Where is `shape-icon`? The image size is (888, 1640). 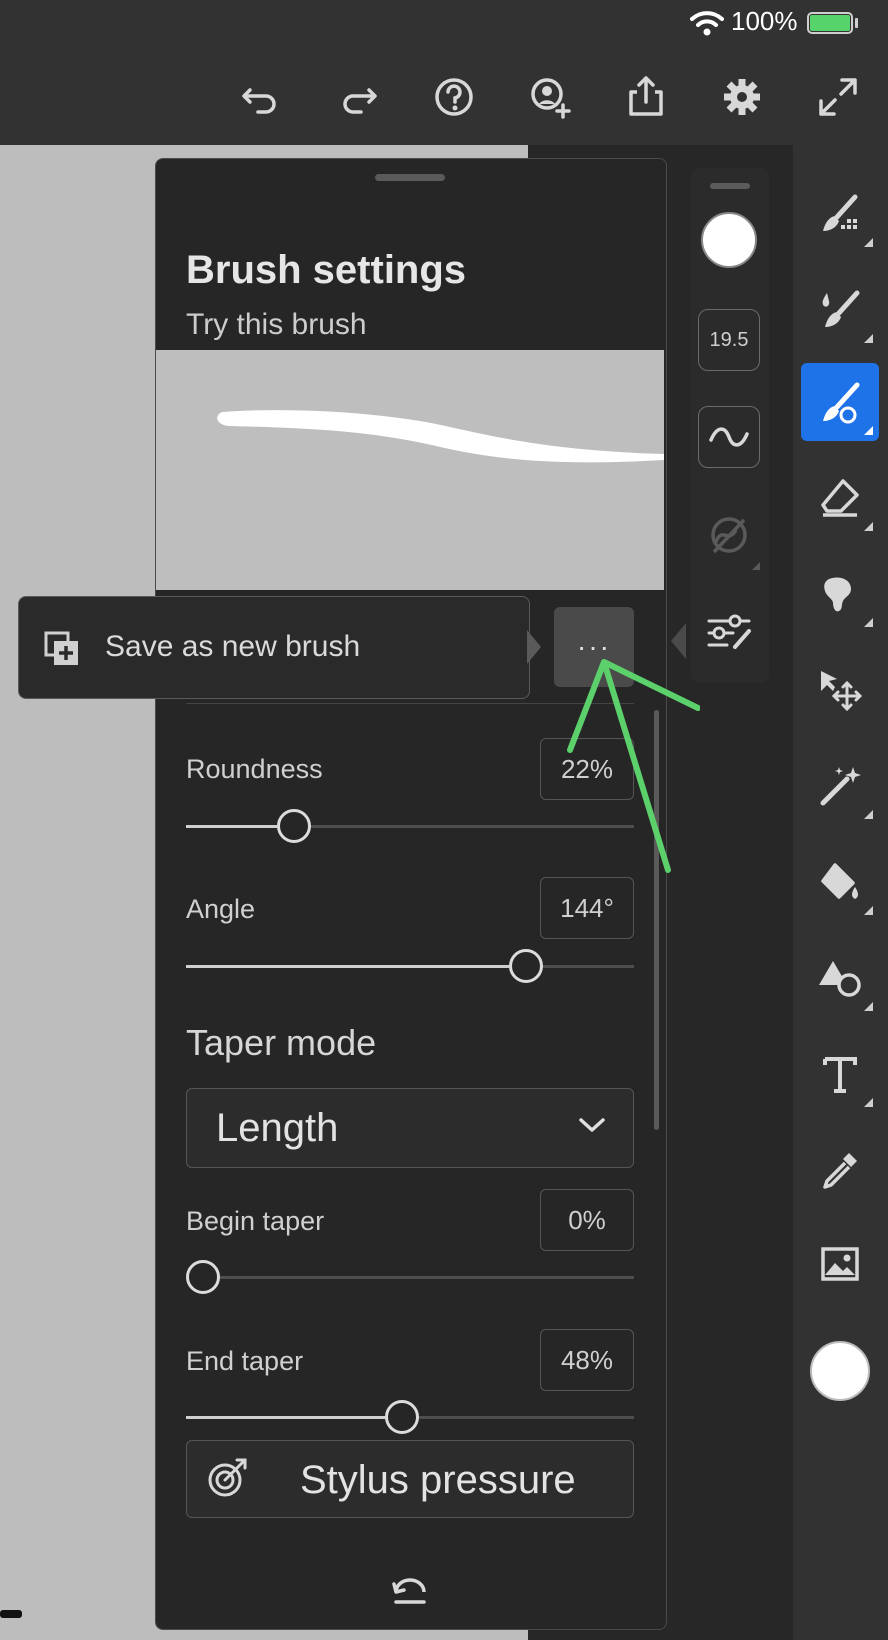 shape-icon is located at coordinates (840, 979).